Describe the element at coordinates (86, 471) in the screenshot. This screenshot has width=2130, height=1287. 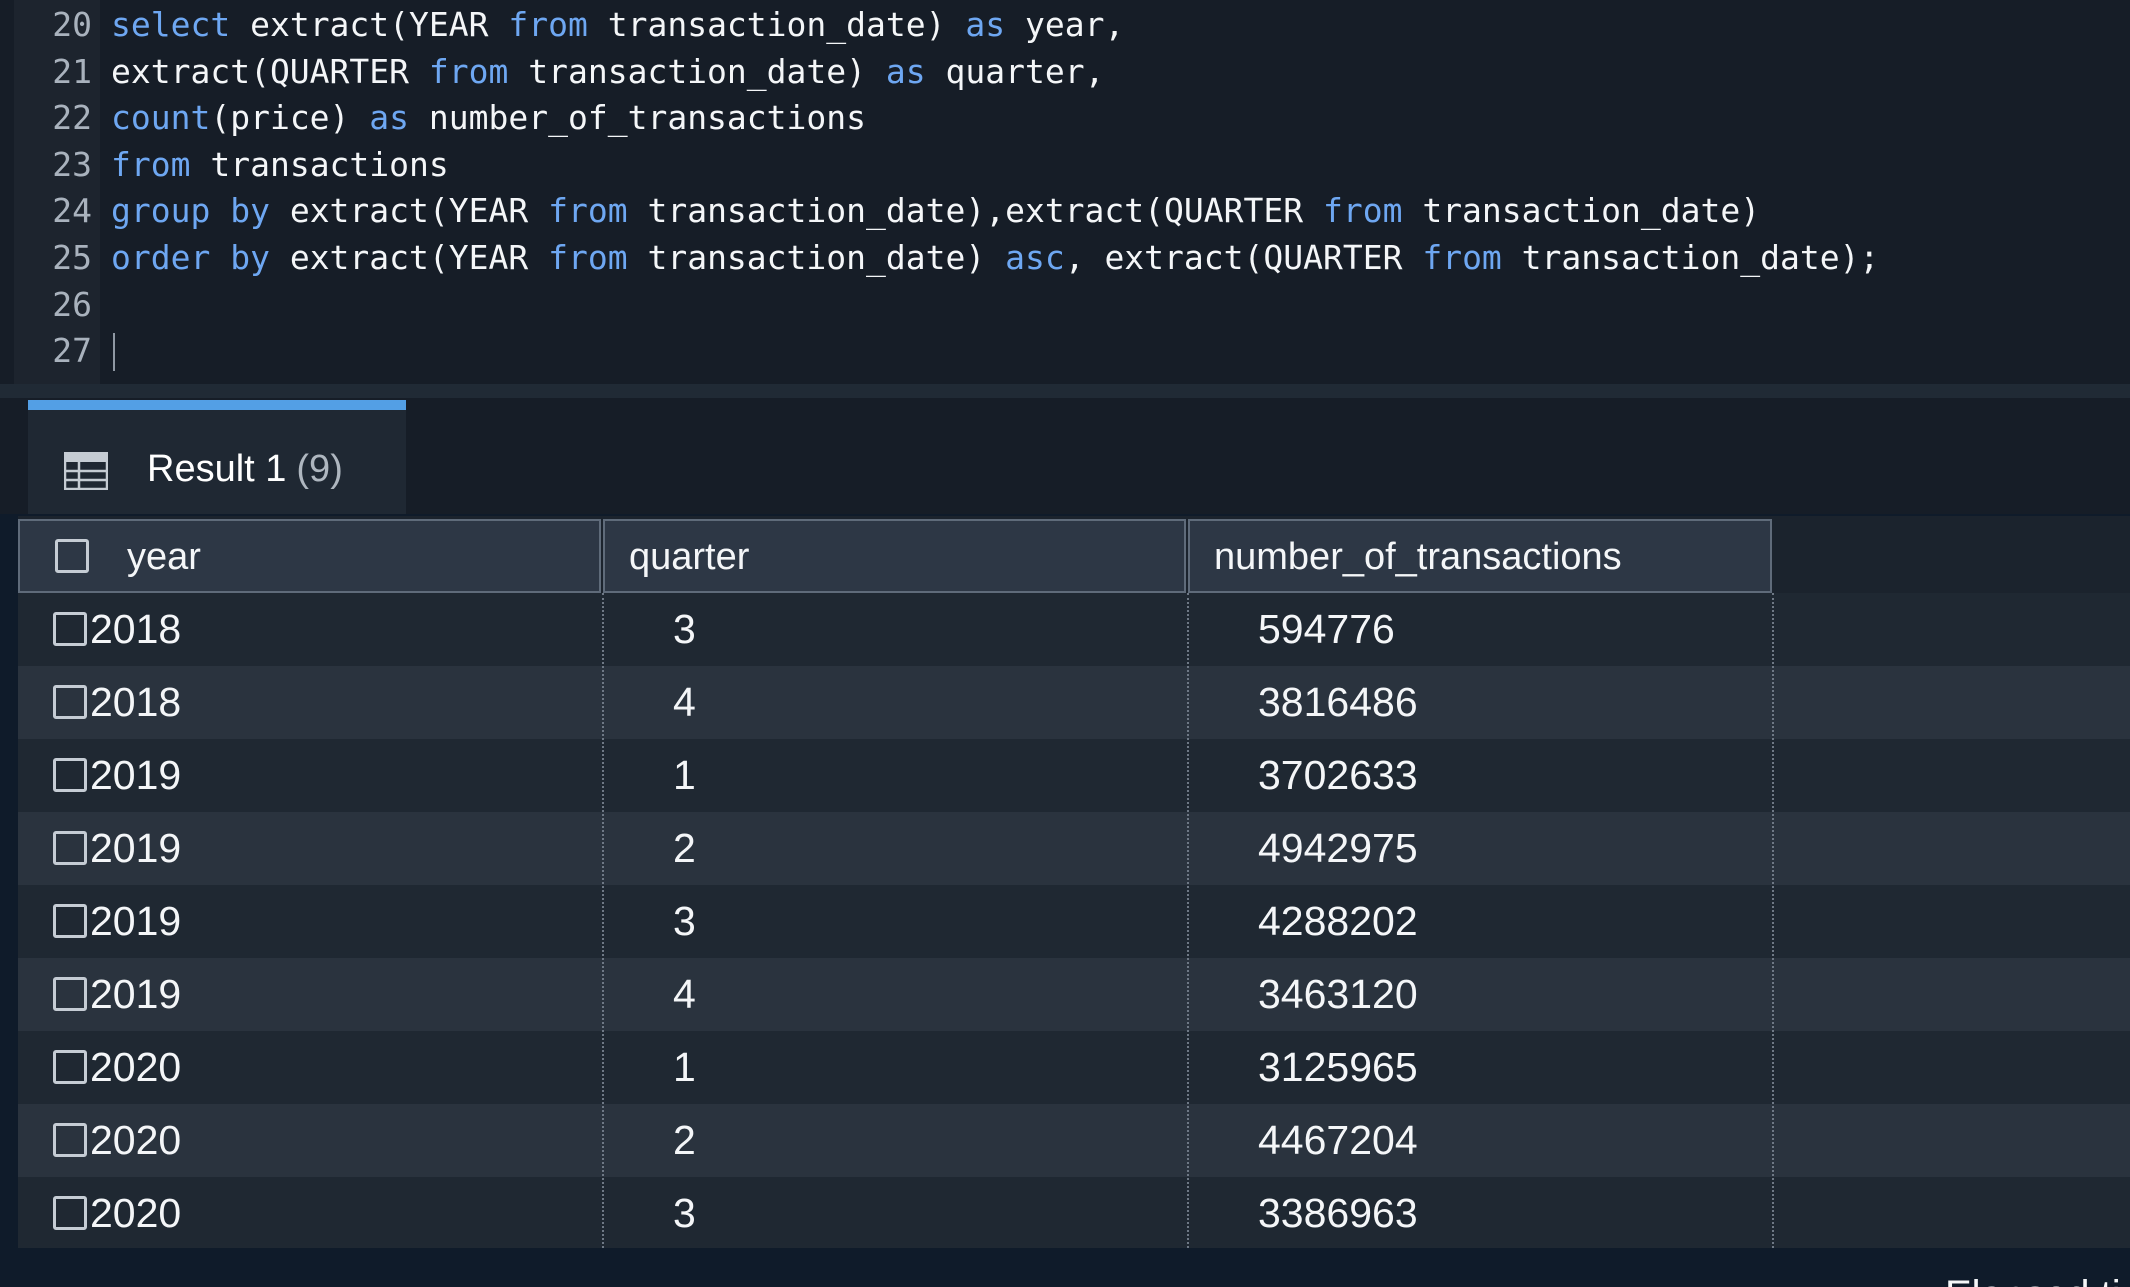
I see `table-icon` at that location.